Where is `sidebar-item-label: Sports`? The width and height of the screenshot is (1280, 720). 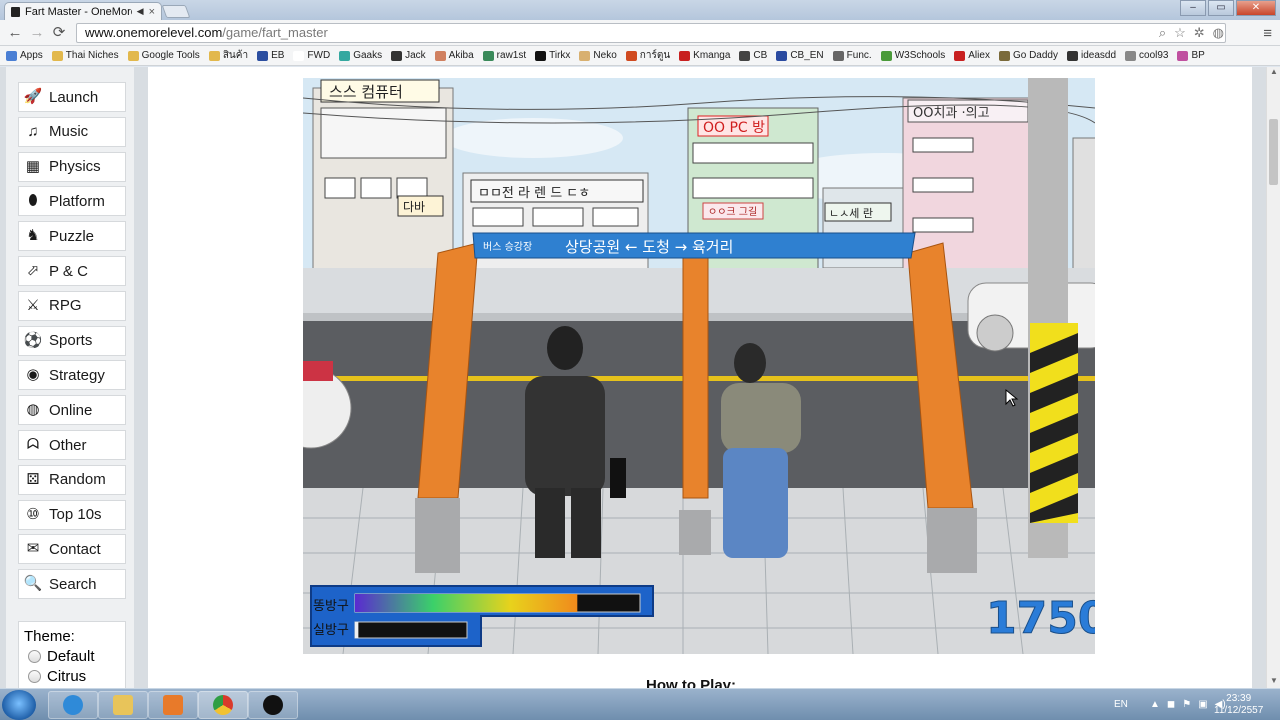 sidebar-item-label: Sports is located at coordinates (71, 341).